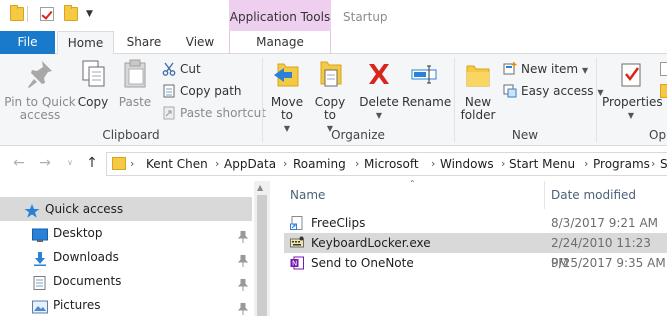  I want to click on paste-shortcut-button: Paste shortcut, so click(214, 113).